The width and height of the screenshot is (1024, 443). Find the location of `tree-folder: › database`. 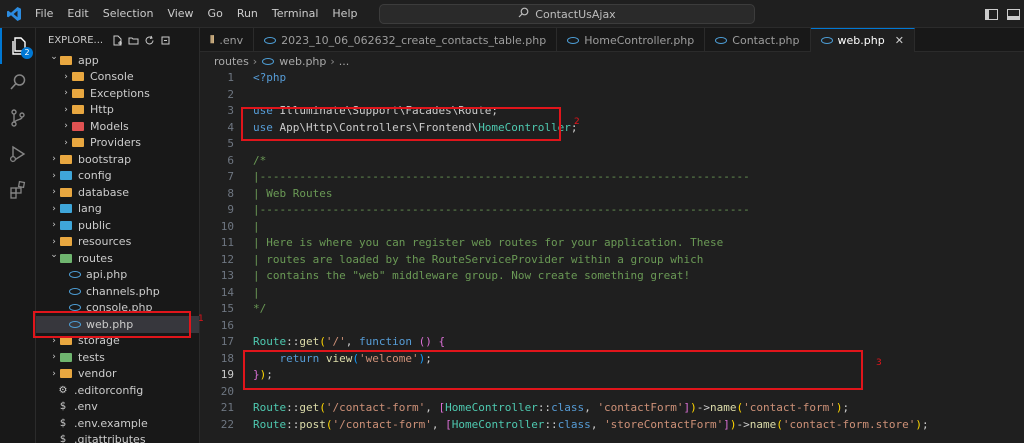

tree-folder: › database is located at coordinates (117, 192).